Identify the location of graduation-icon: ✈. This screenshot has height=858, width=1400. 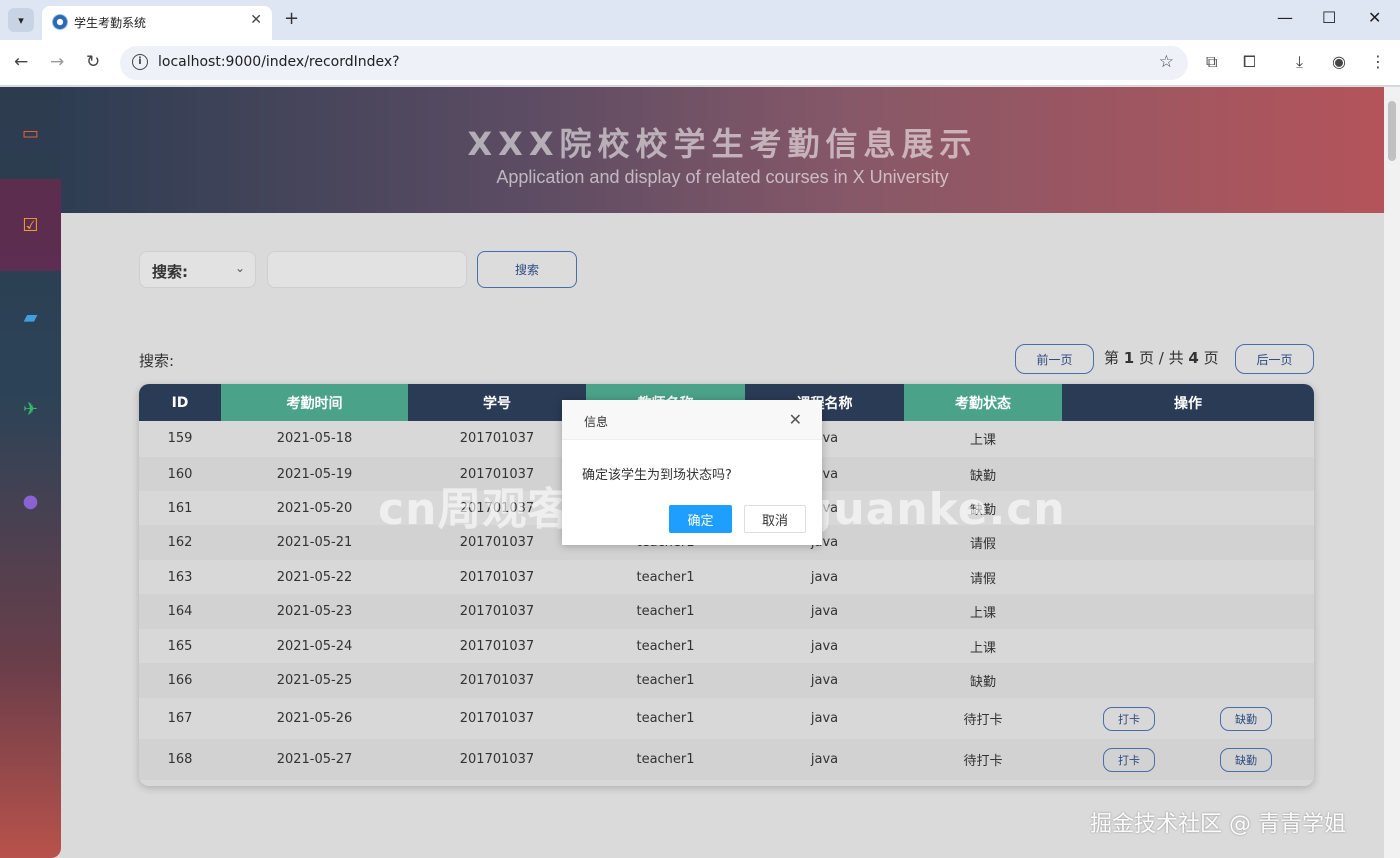
(30, 409).